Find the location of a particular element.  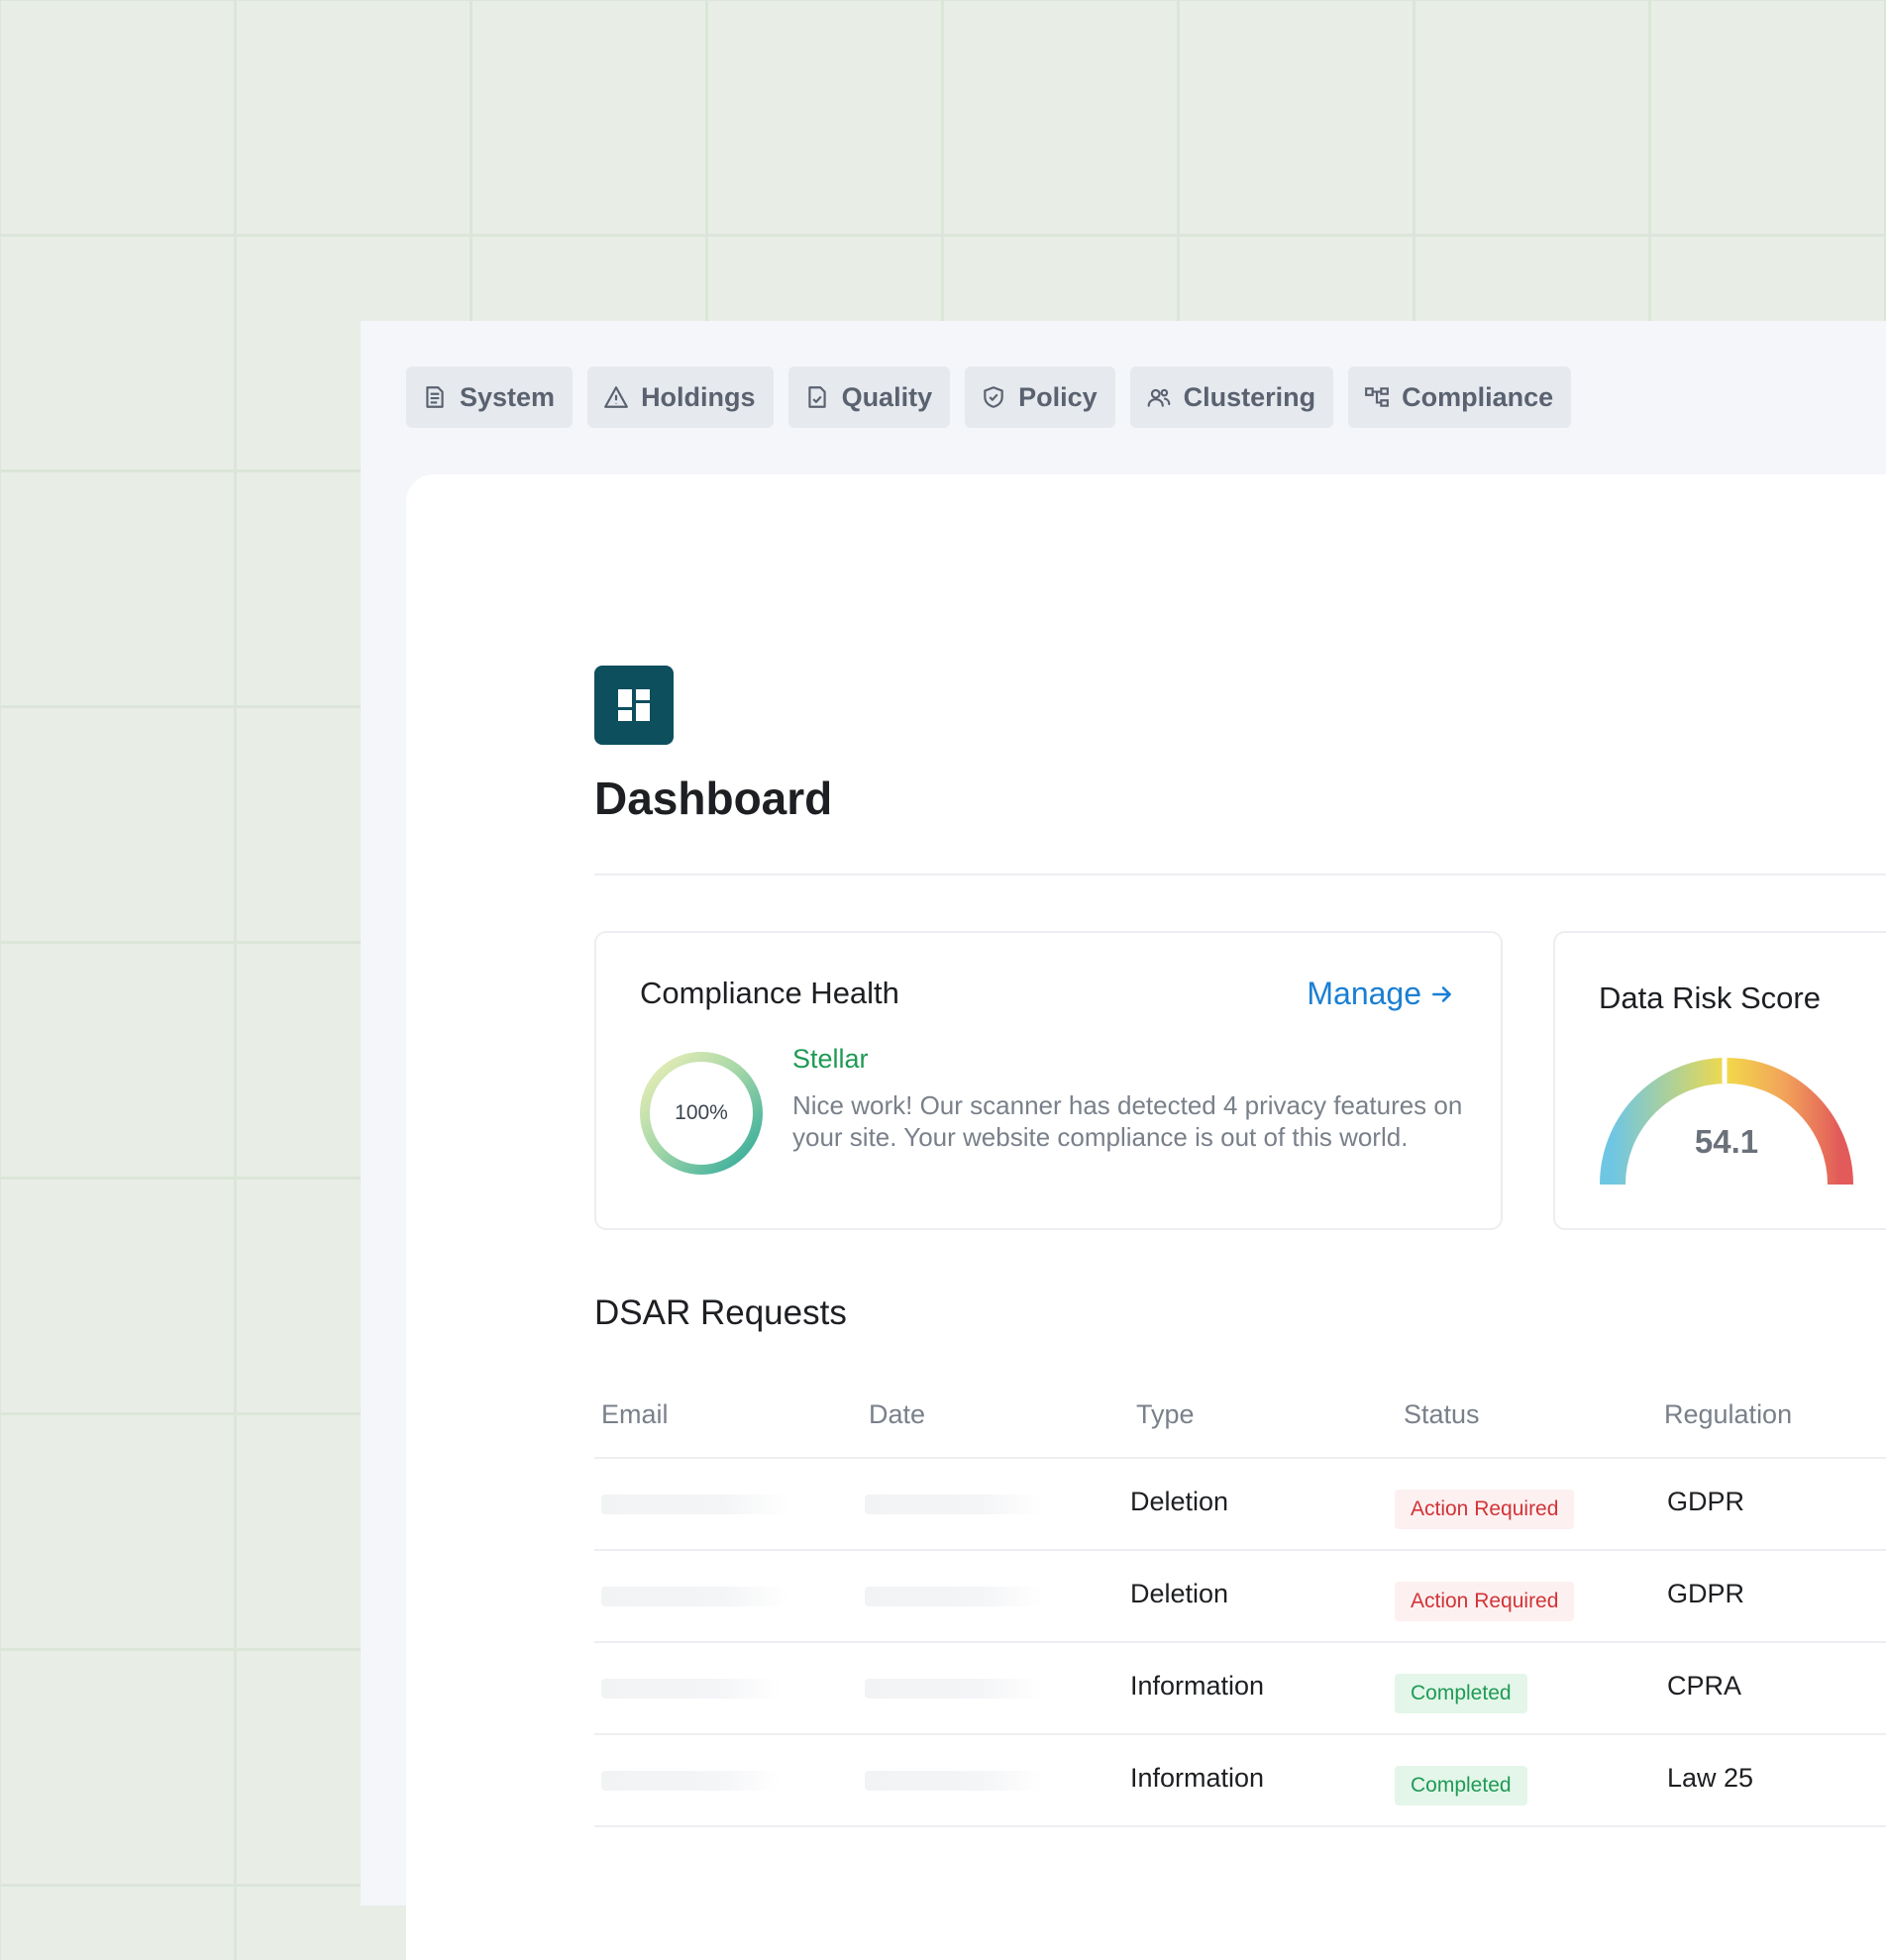

table-row: Information Completed Law 25 is located at coordinates (1240, 1781).